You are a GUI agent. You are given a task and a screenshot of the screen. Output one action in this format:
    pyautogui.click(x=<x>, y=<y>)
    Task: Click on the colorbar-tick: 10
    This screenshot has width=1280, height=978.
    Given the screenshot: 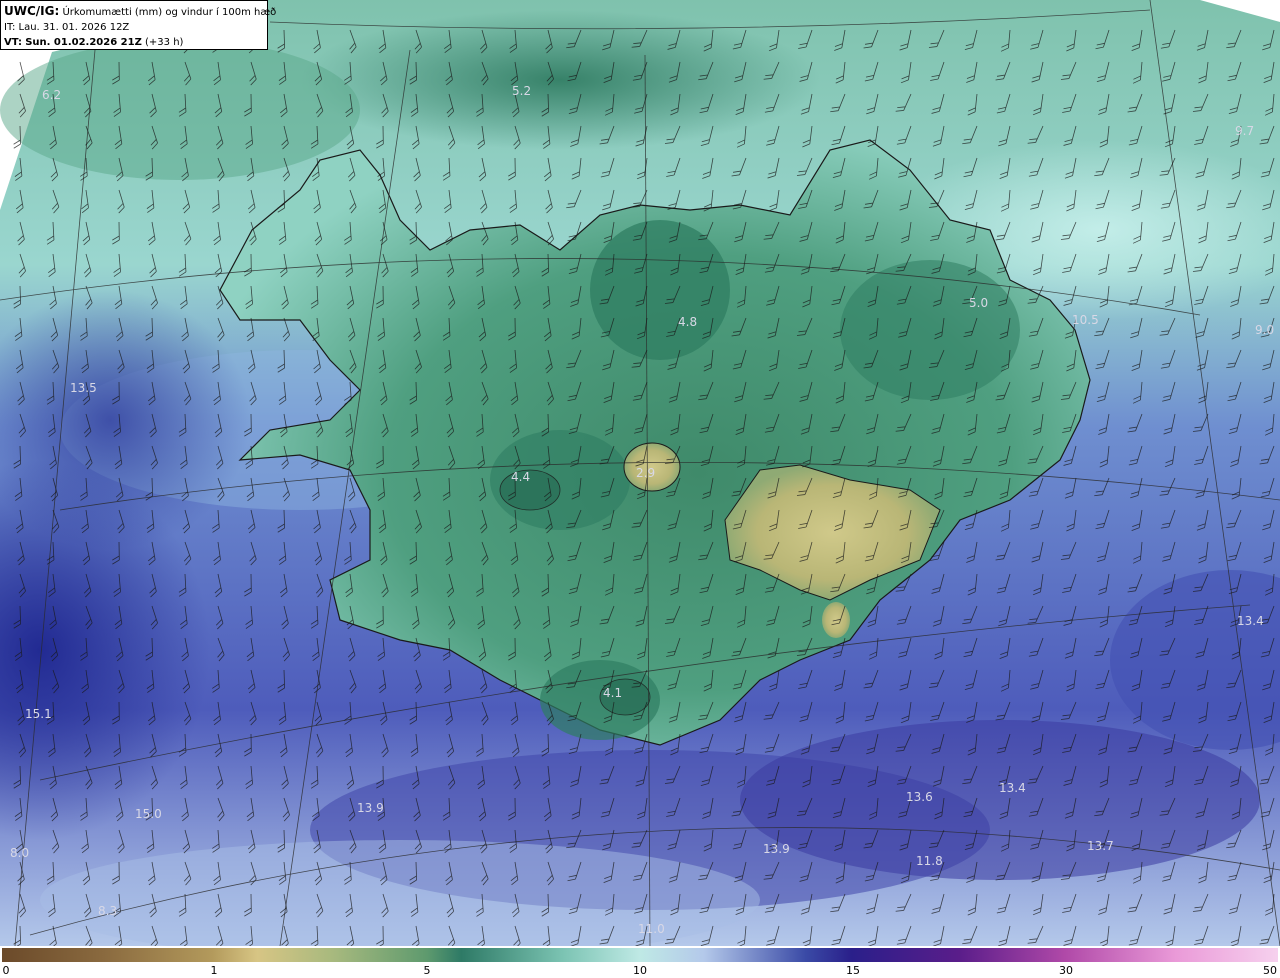 What is the action you would take?
    pyautogui.click(x=640, y=970)
    